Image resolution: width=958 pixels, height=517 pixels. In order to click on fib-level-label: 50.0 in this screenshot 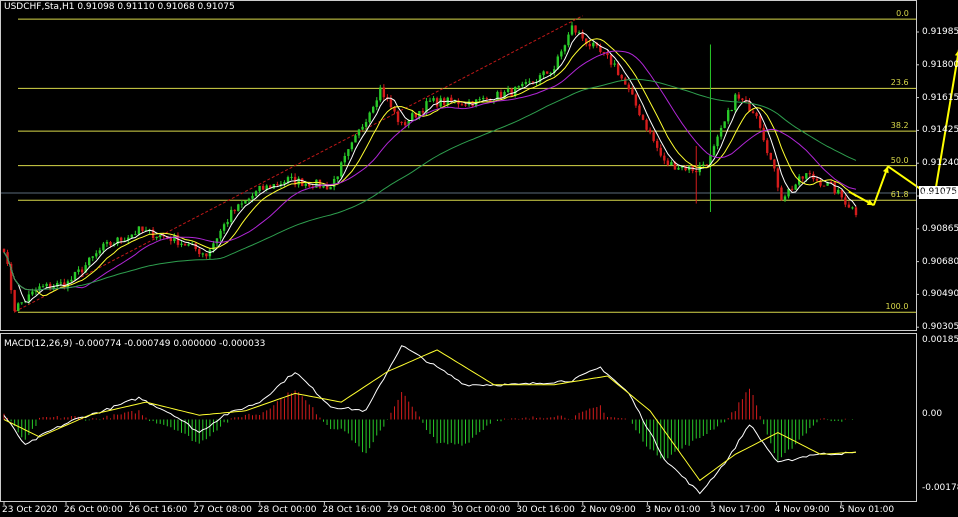, I will do `click(899, 160)`.